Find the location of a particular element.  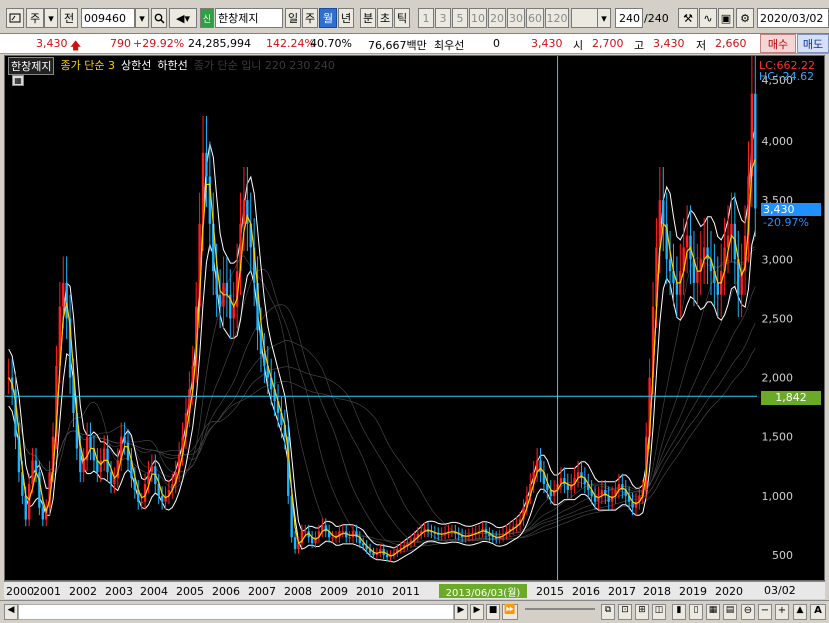

code-dropdown-icon: ▾ is located at coordinates (142, 18).